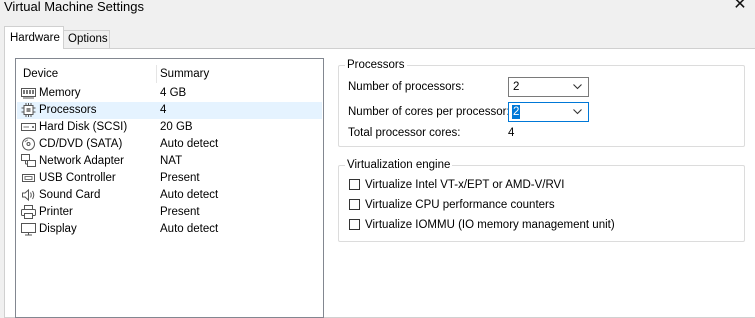 The height and width of the screenshot is (318, 755). Describe the element at coordinates (28, 195) in the screenshot. I see `sound-card-icon` at that location.